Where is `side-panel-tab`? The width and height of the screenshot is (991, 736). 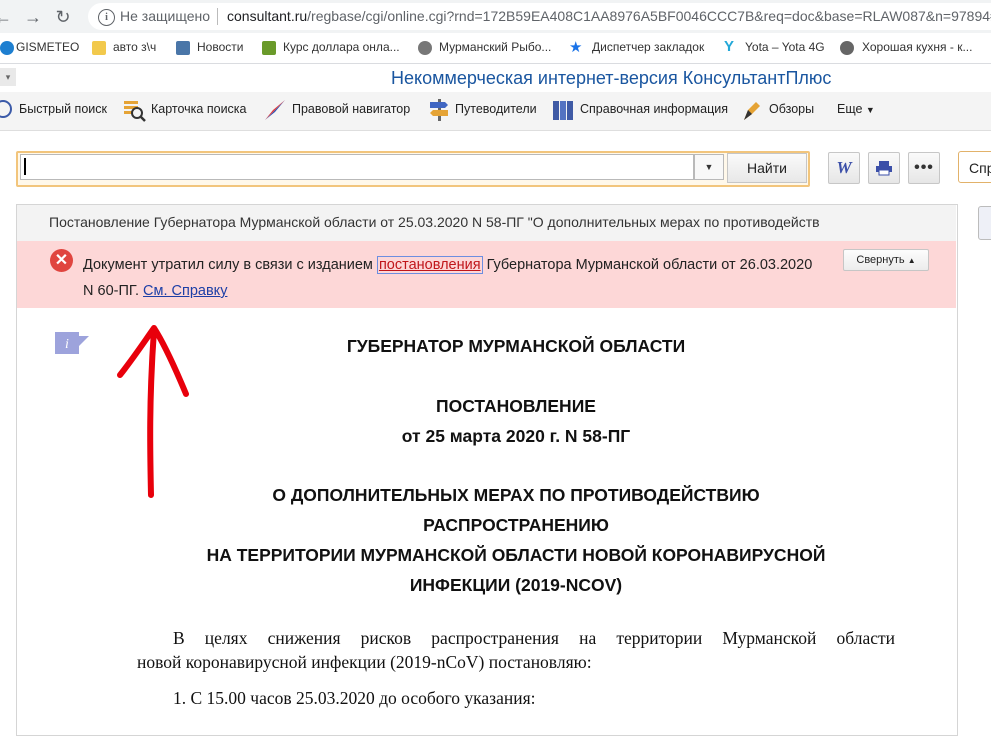 side-panel-tab is located at coordinates (984, 223).